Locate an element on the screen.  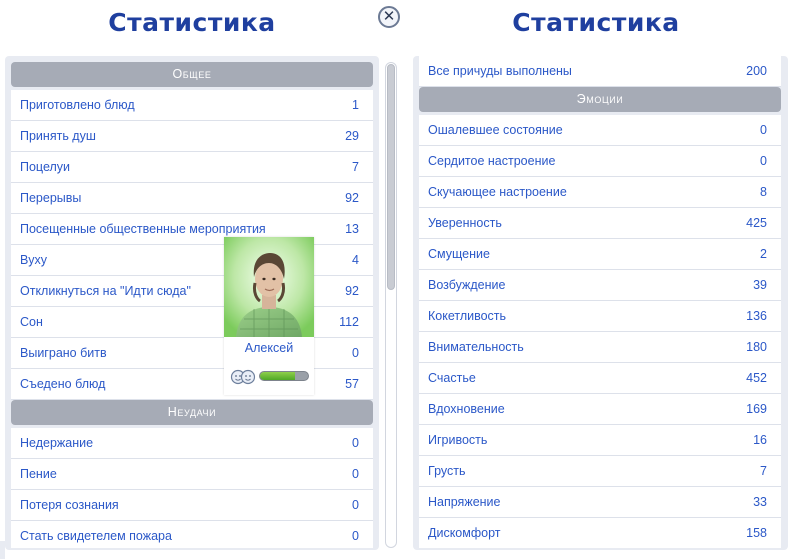
stat-value: 4 is located at coordinates (355, 260).